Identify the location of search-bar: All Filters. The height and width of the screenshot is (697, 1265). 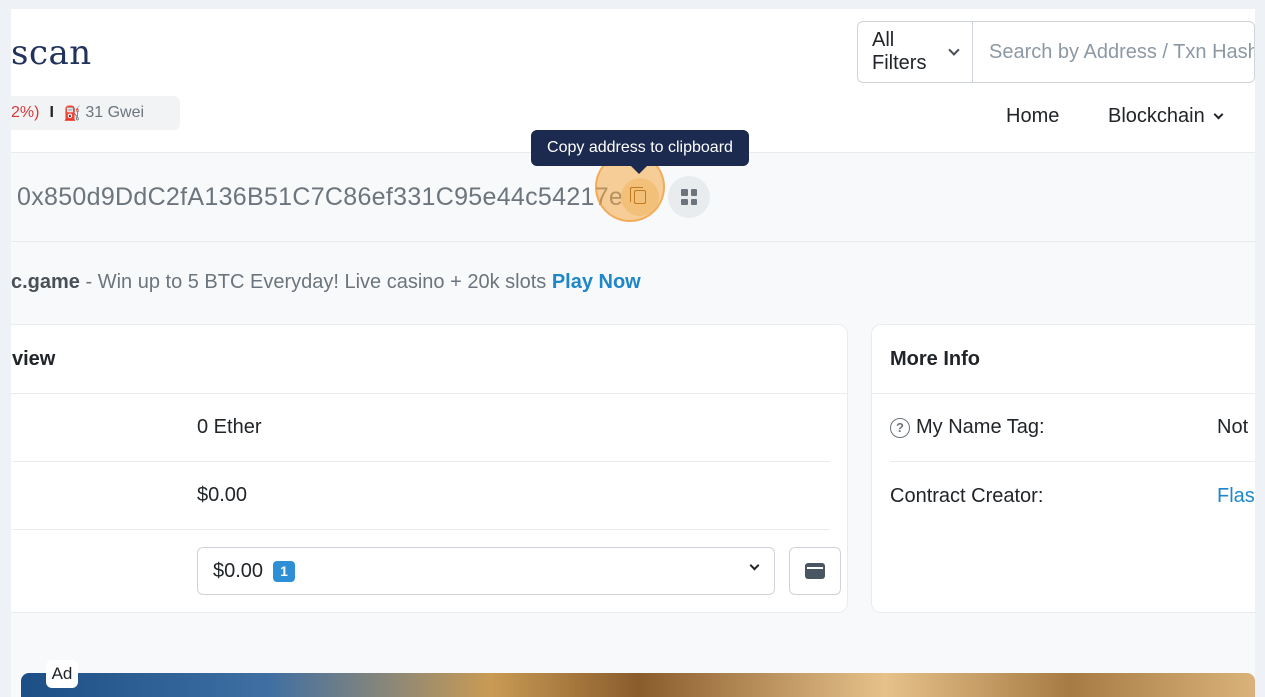
(1056, 52).